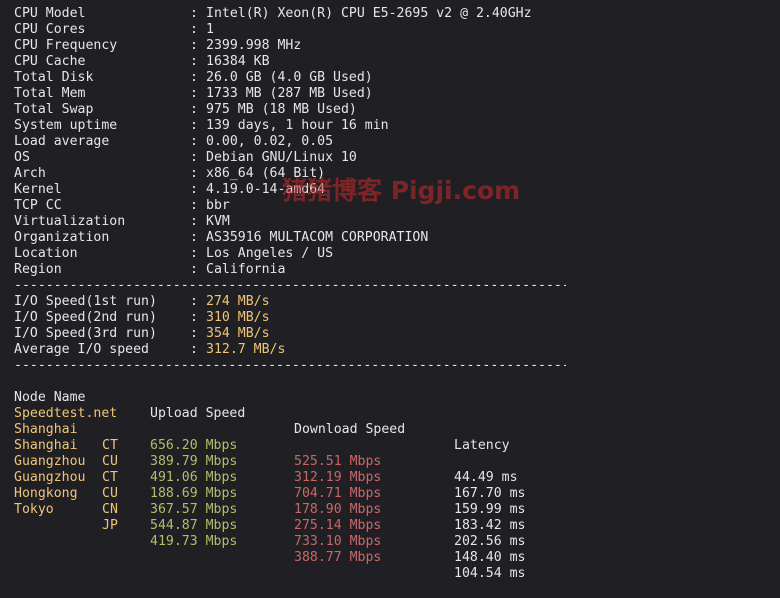 Image resolution: width=780 pixels, height=598 pixels. What do you see at coordinates (66, 125) in the screenshot?
I see `info-label: System uptime` at bounding box center [66, 125].